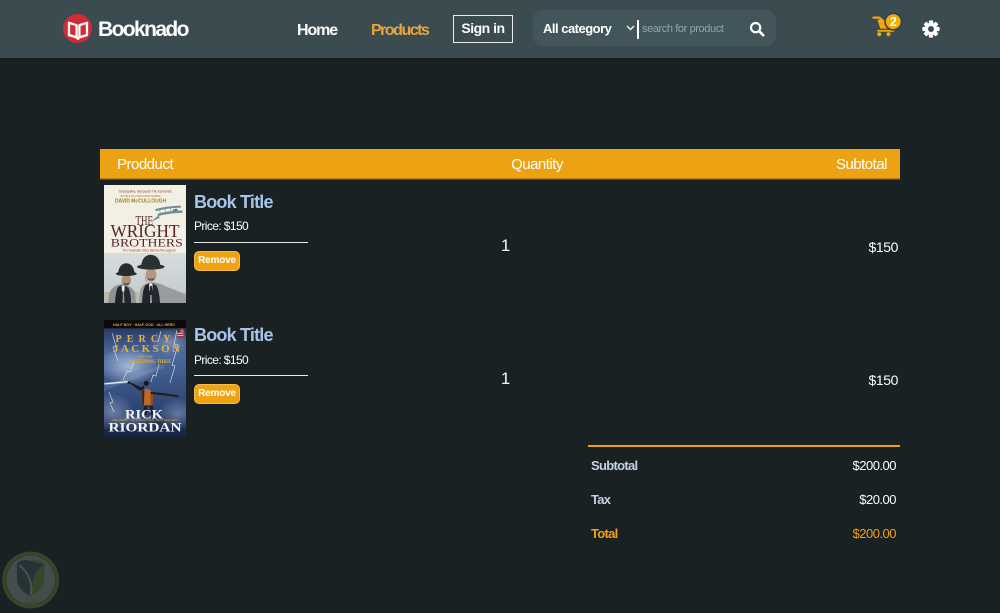 The height and width of the screenshot is (613, 1000). What do you see at coordinates (140, 202) in the screenshot?
I see `svg-text: DAVID McCULLOUGH` at bounding box center [140, 202].